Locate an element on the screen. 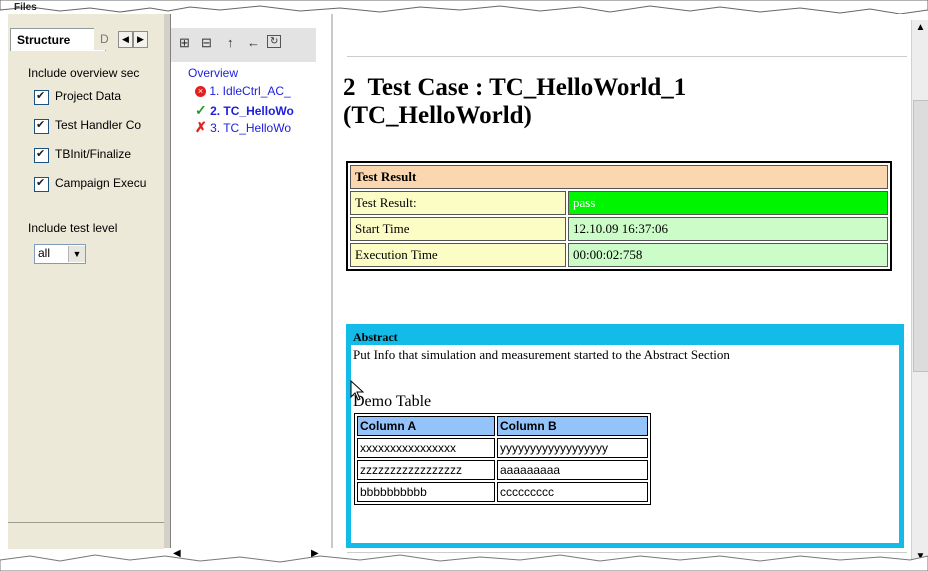 The height and width of the screenshot is (571, 928). tree-toolbar: ⊞ ⊟ ↑ ← ↻ is located at coordinates (243, 45).